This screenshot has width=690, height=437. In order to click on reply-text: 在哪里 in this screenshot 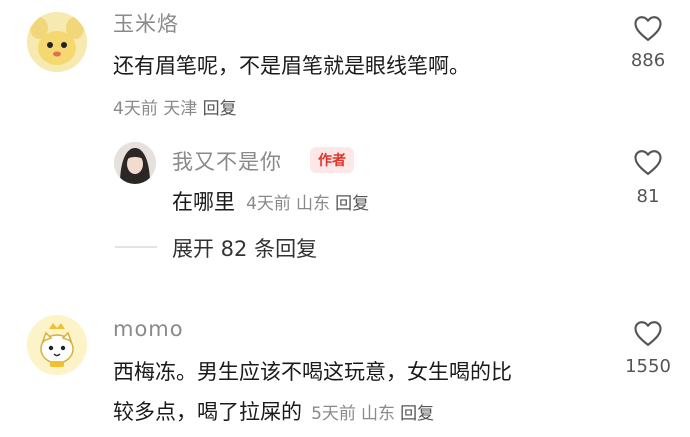, I will do `click(203, 202)`.